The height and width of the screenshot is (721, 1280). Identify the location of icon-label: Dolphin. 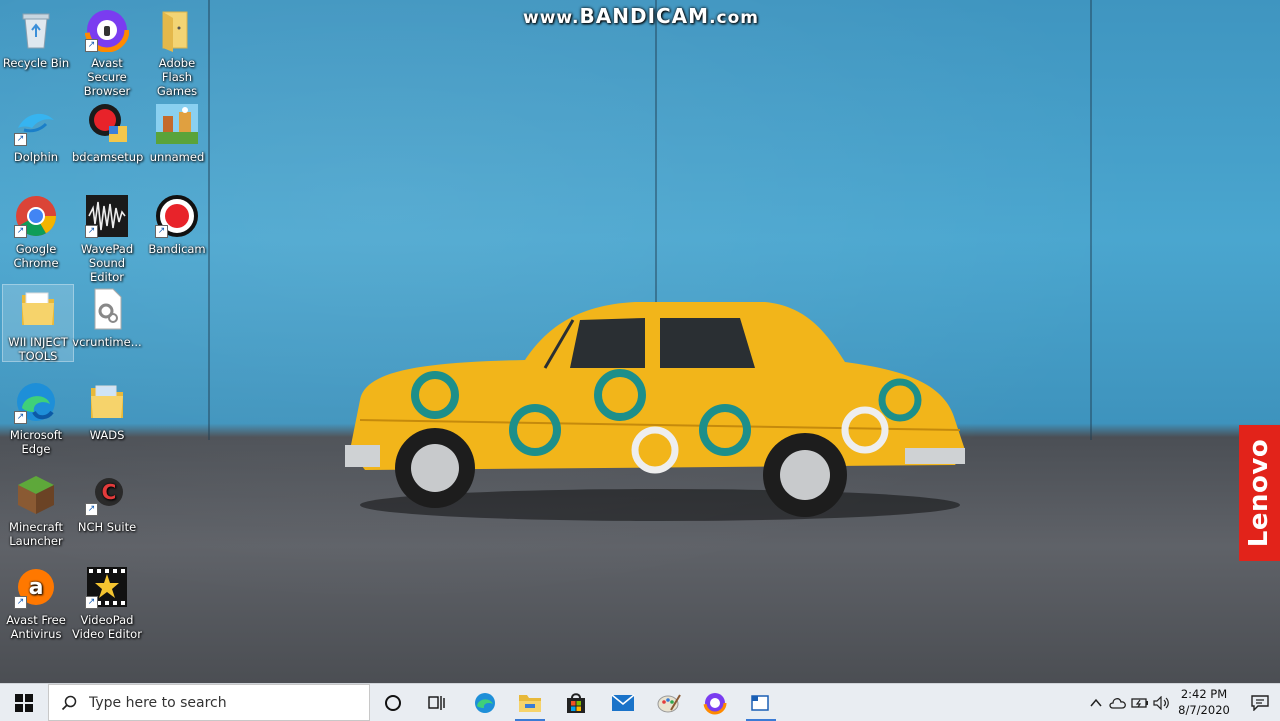
(36, 157).